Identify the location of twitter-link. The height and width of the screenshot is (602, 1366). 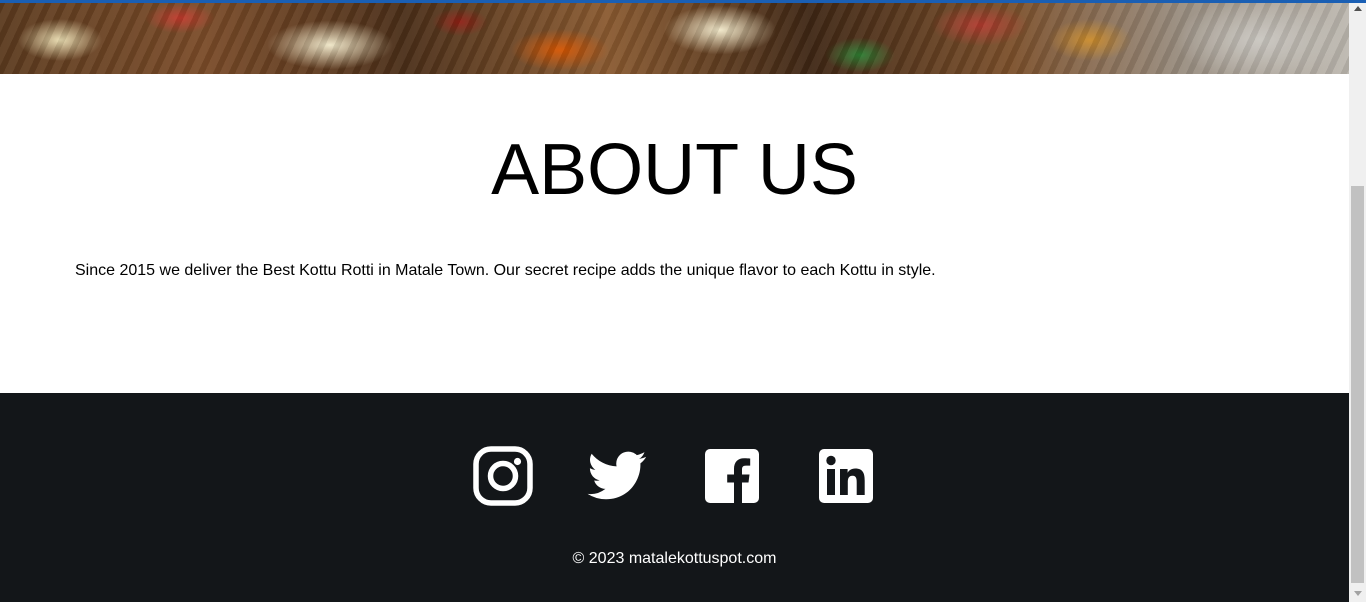
(617, 476).